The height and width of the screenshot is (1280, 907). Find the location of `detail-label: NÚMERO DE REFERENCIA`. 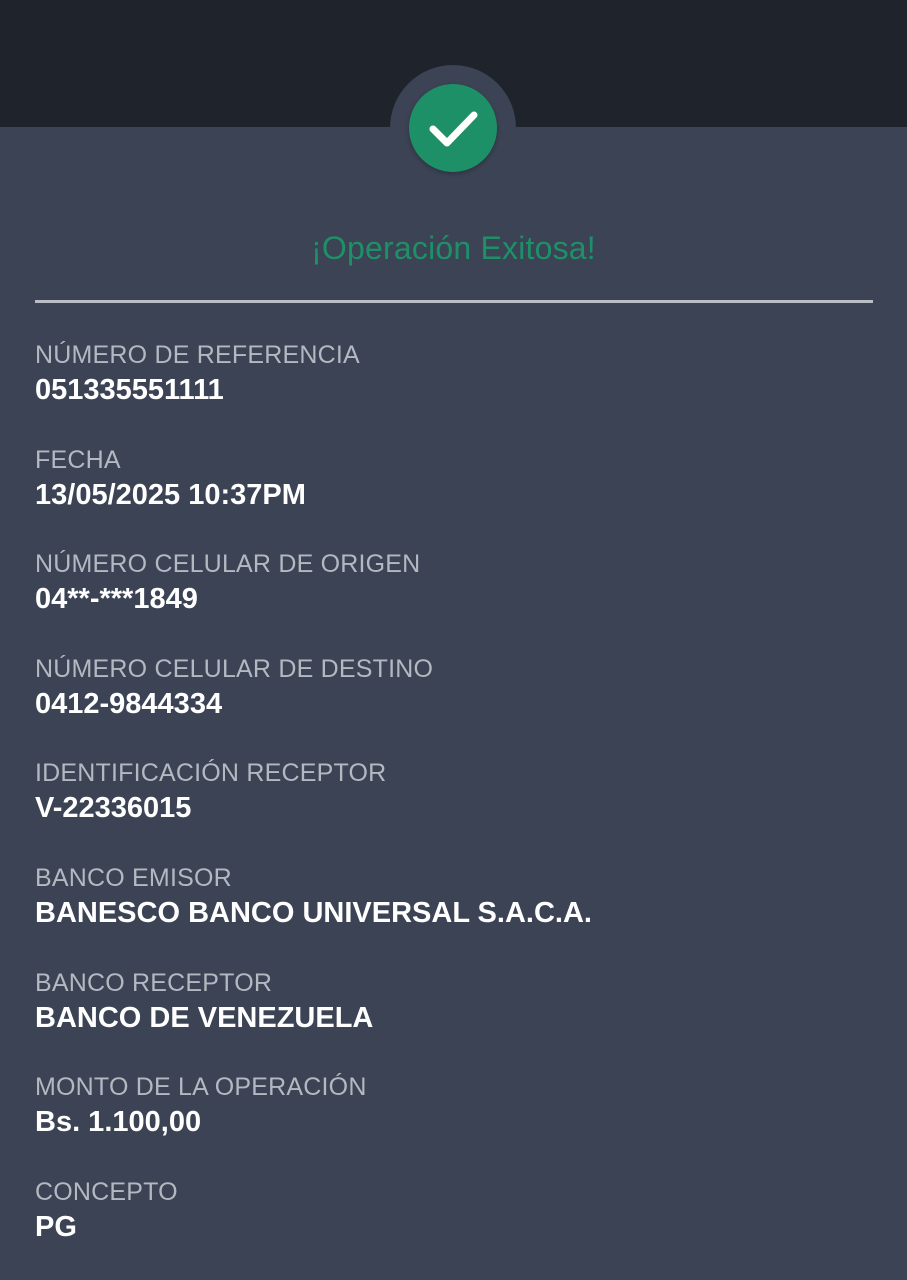

detail-label: NÚMERO DE REFERENCIA is located at coordinates (197, 355).